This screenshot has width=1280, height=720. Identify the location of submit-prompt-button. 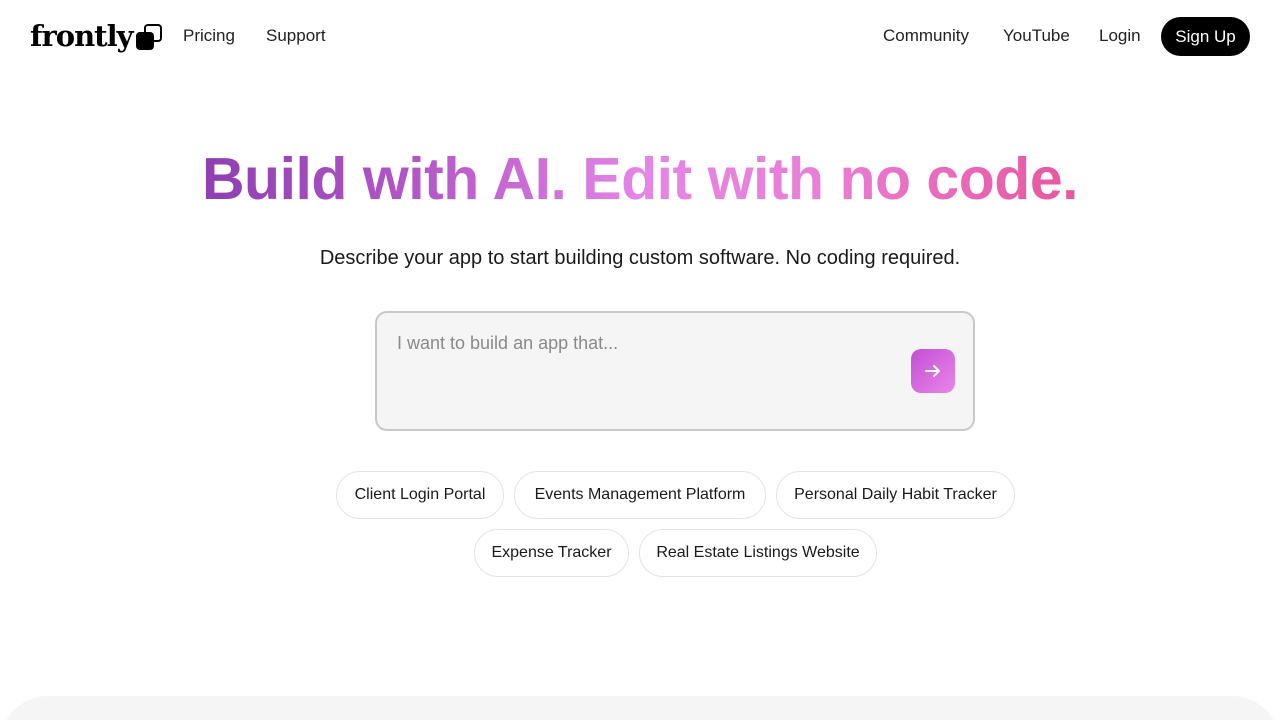
(933, 371).